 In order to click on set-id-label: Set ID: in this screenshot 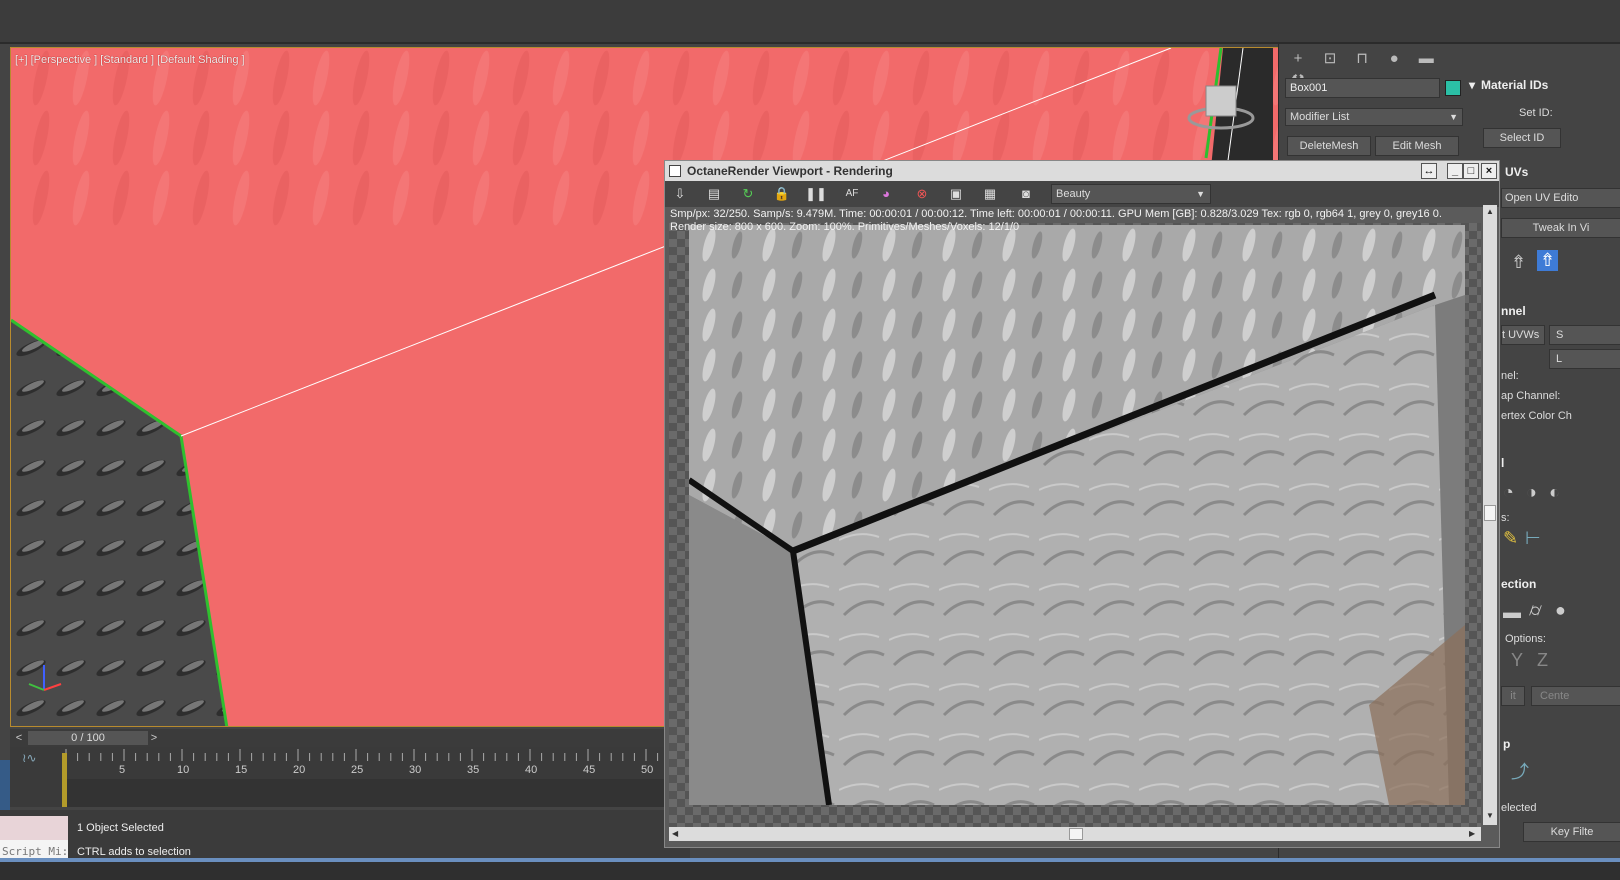, I will do `click(1536, 113)`.